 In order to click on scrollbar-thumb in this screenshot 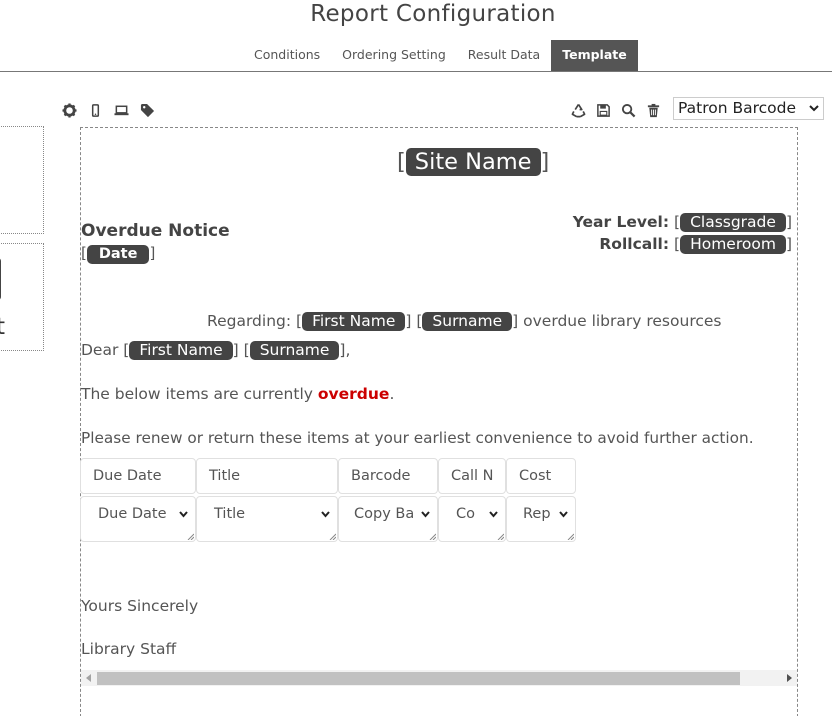, I will do `click(418, 678)`.